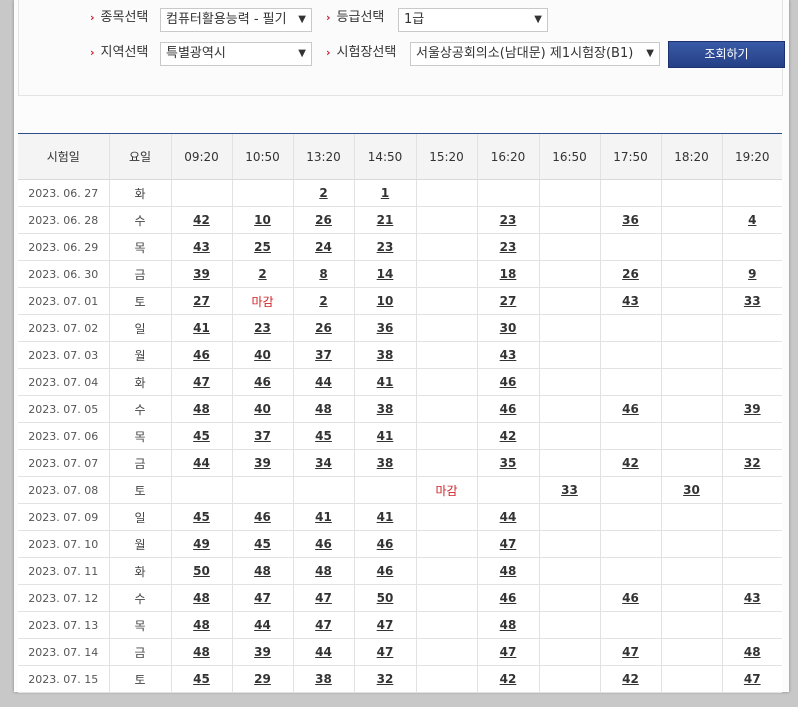 The width and height of the screenshot is (798, 707). What do you see at coordinates (236, 20) in the screenshot?
I see `subject-select: 컴퓨터활용능력 - 필기 ▼` at bounding box center [236, 20].